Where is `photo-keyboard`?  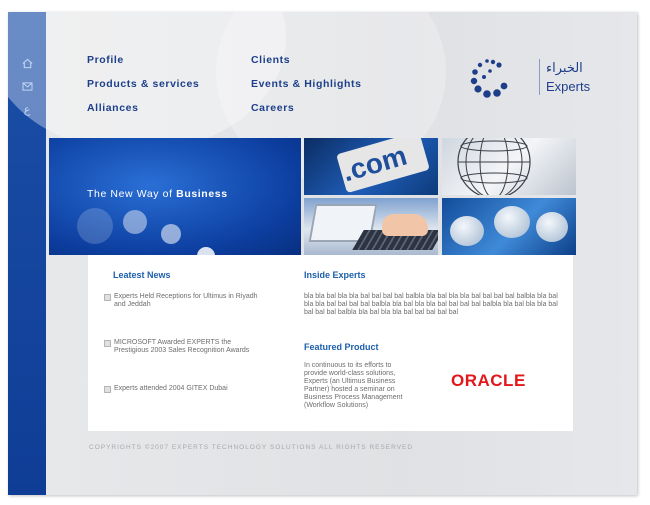 photo-keyboard is located at coordinates (371, 226).